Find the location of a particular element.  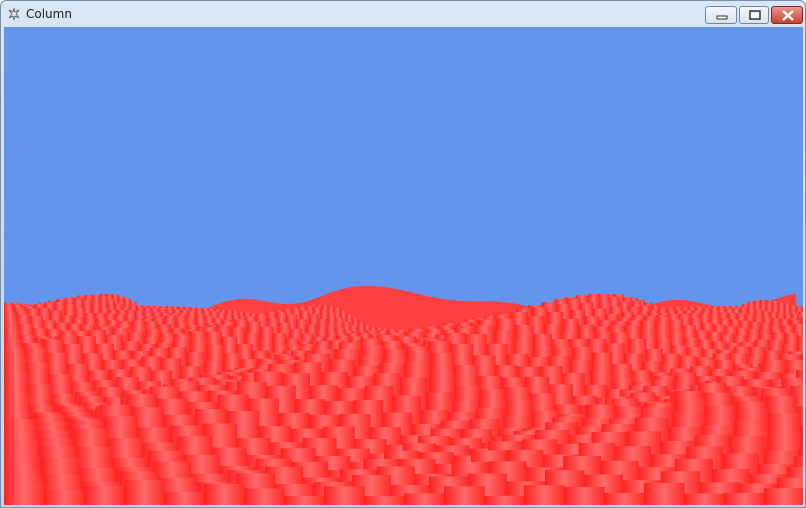

minimize-button is located at coordinates (721, 15).